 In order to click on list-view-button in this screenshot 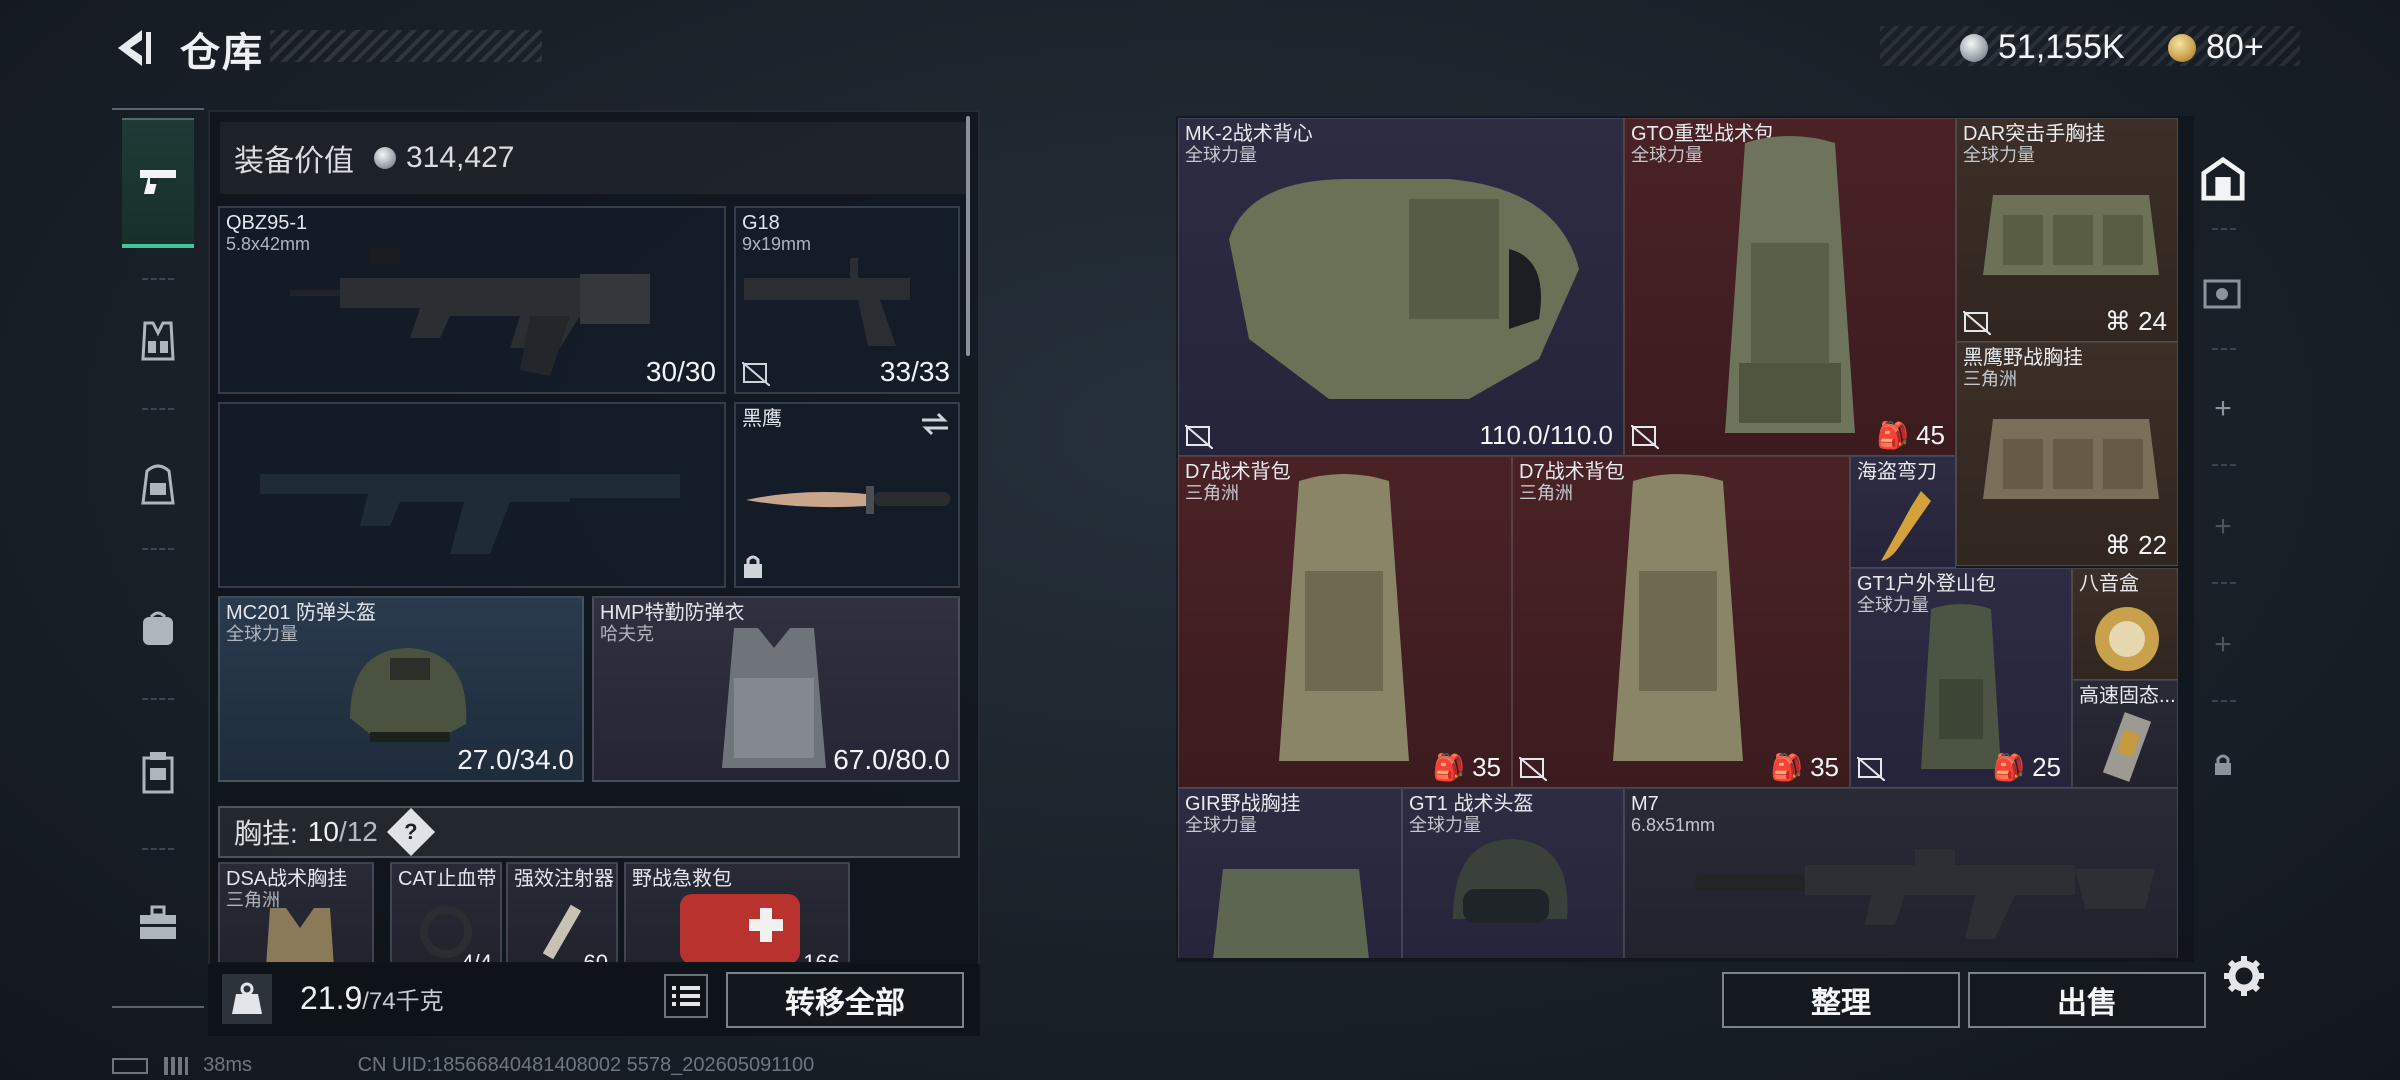, I will do `click(686, 996)`.